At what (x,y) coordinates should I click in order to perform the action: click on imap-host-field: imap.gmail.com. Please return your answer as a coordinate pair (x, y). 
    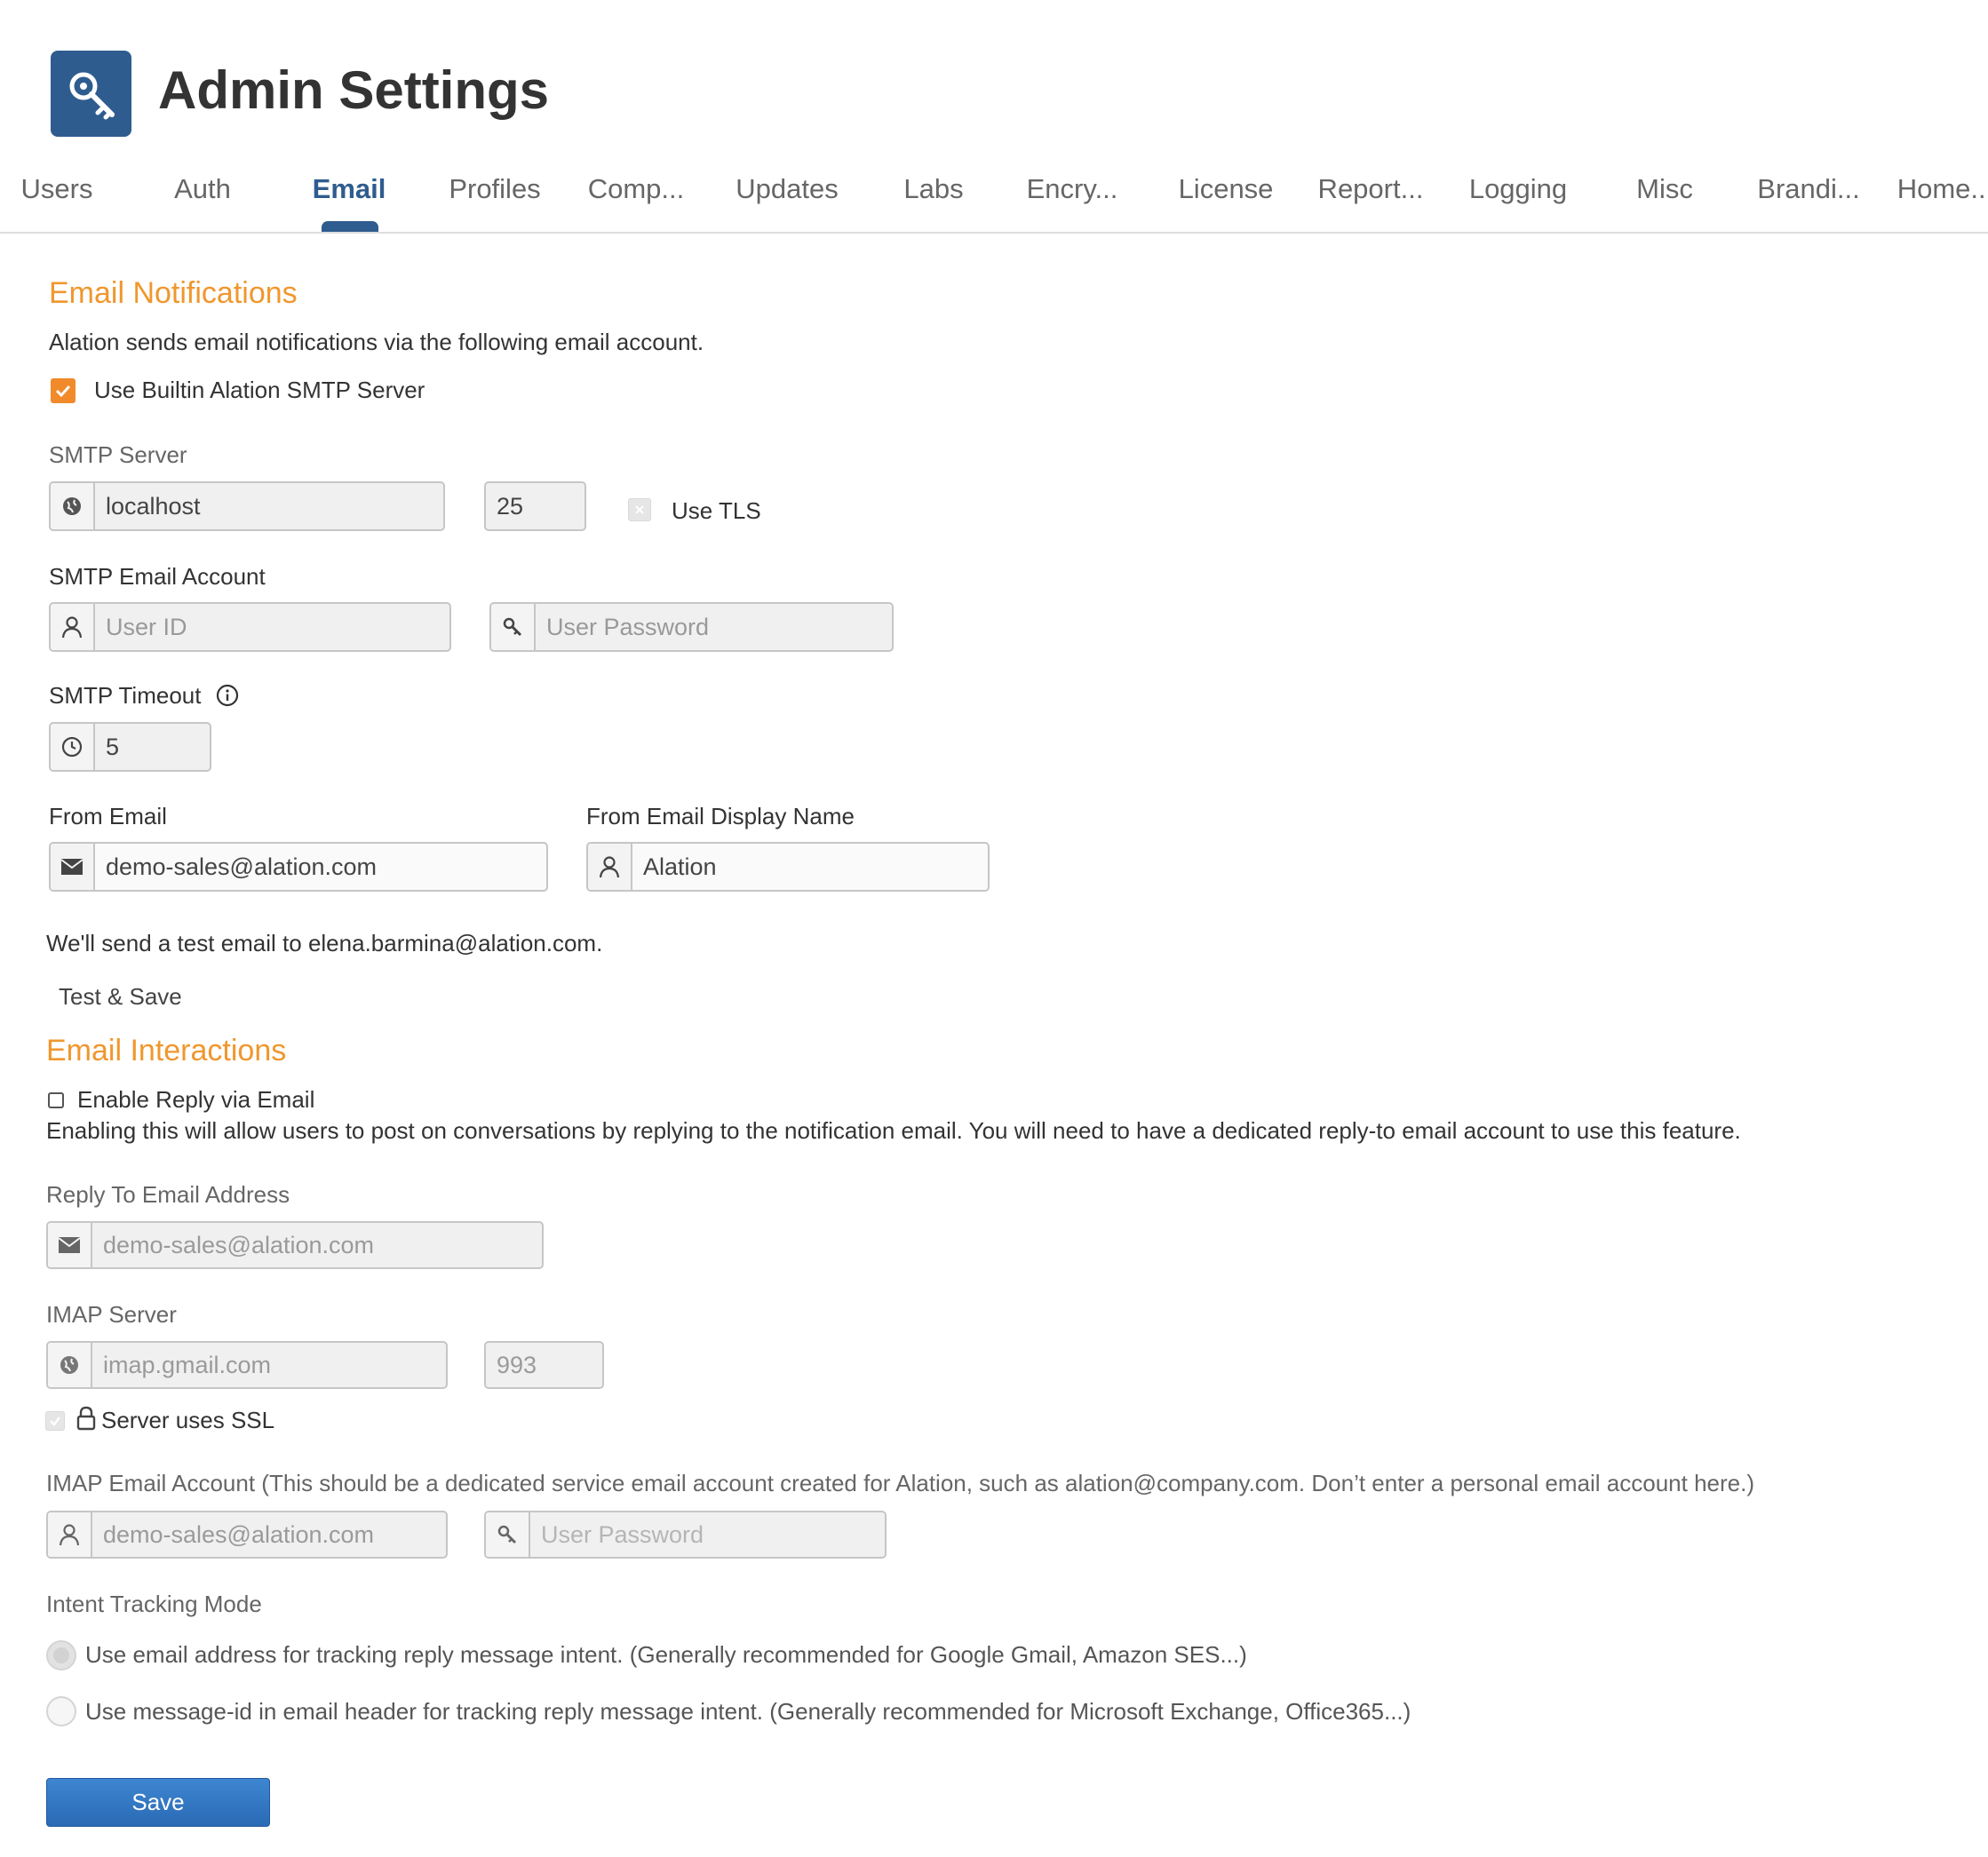
    Looking at the image, I should click on (247, 1365).